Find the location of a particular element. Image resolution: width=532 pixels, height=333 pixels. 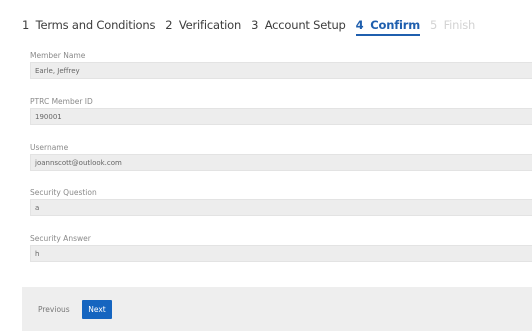

username-label: Username is located at coordinates (49, 147).